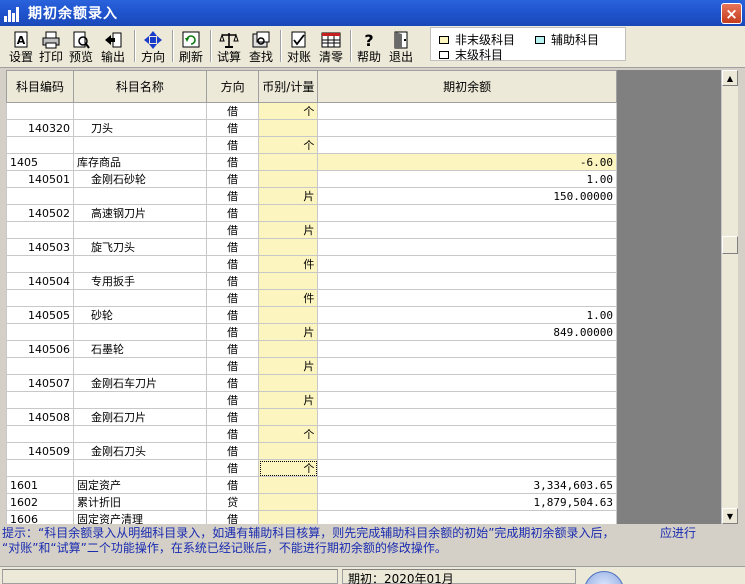  What do you see at coordinates (191, 46) in the screenshot?
I see `refresh-button: 刷新` at bounding box center [191, 46].